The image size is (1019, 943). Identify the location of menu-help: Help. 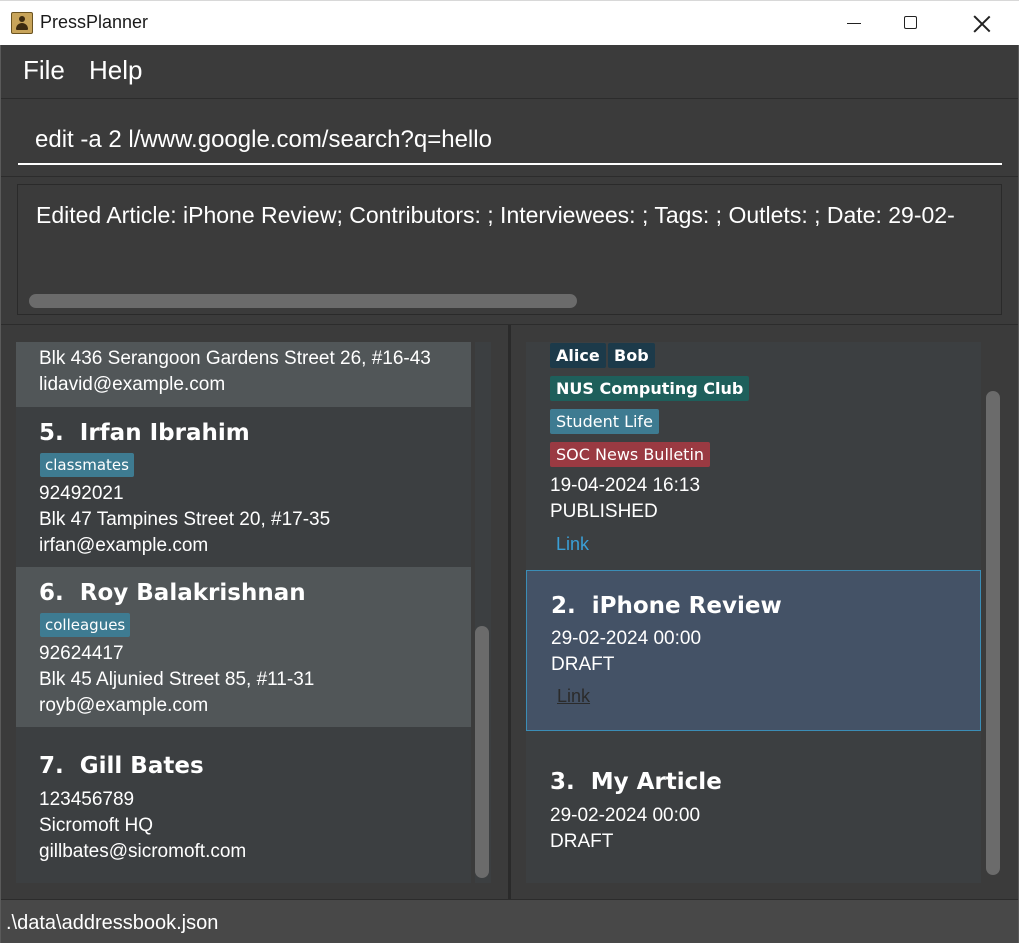
(115, 70).